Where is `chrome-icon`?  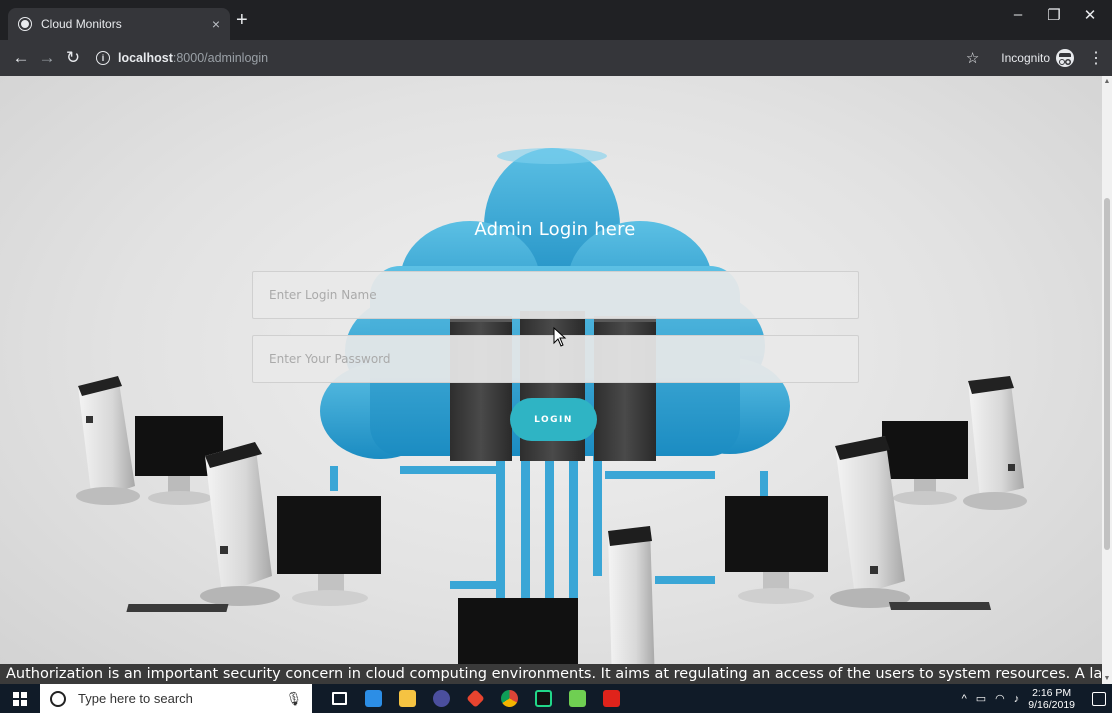 chrome-icon is located at coordinates (509, 698).